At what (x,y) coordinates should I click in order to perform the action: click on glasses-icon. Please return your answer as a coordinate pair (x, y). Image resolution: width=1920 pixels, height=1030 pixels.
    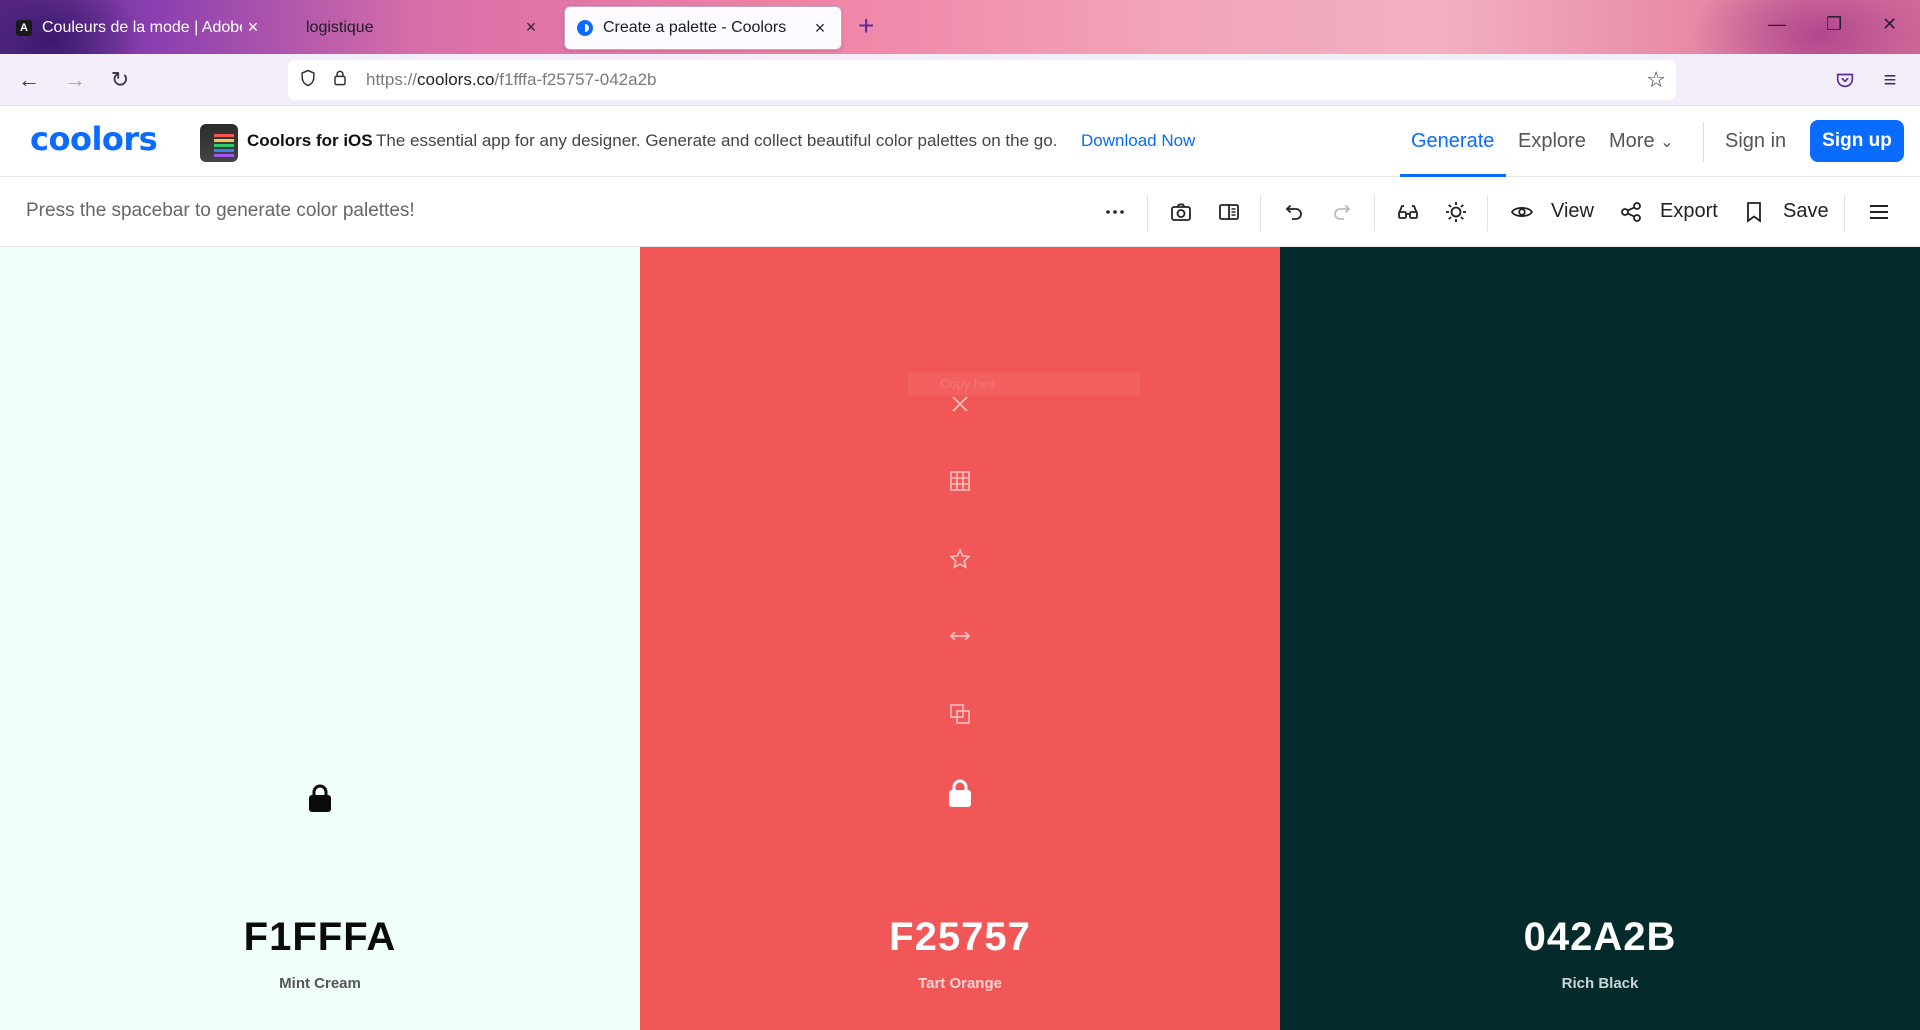
    Looking at the image, I should click on (1408, 212).